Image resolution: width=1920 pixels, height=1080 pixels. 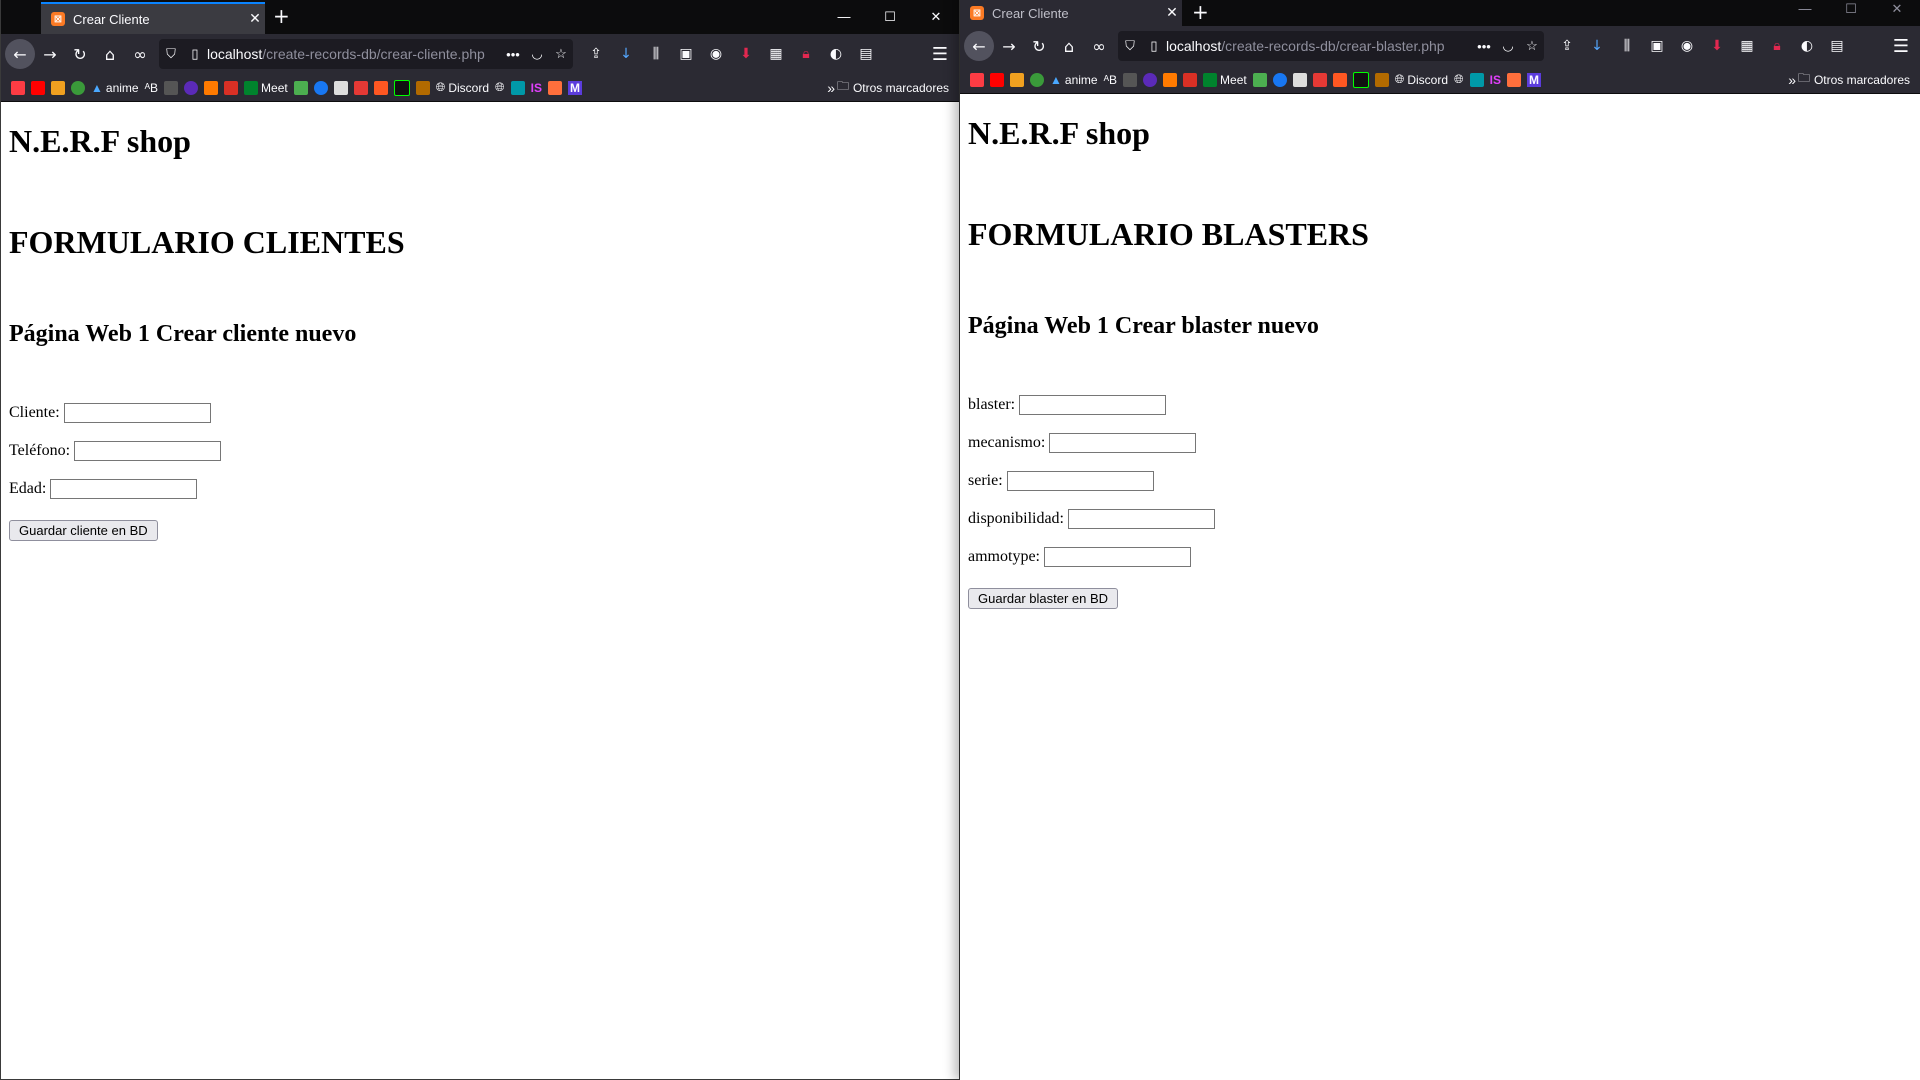 I want to click on other-bookmarks: 🗀 Otros marcadores, so click(x=1854, y=79).